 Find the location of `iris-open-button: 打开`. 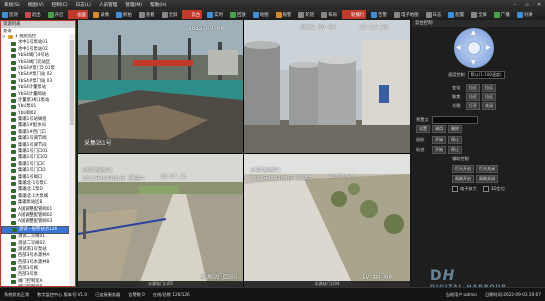

iris-open-button: 打开 is located at coordinates (473, 106).